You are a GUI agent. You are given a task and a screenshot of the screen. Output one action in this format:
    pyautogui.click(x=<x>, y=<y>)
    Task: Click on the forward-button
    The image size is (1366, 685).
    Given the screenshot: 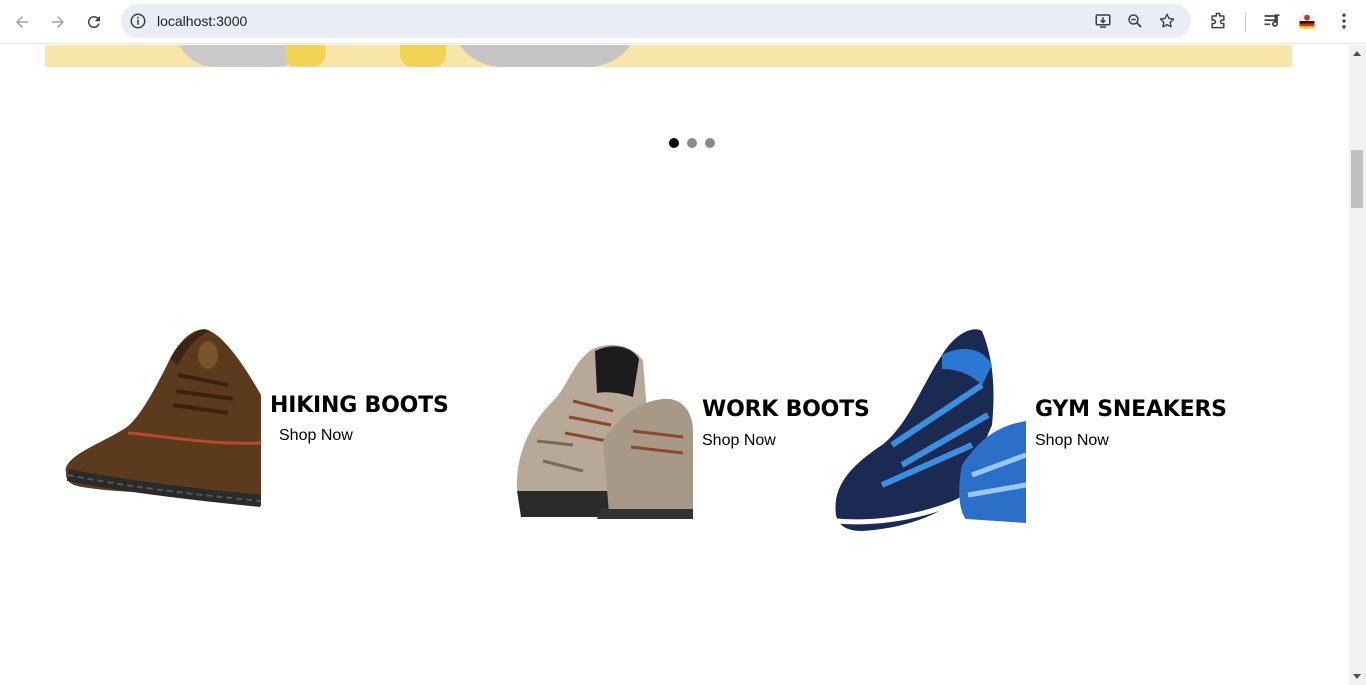 What is the action you would take?
    pyautogui.click(x=58, y=22)
    